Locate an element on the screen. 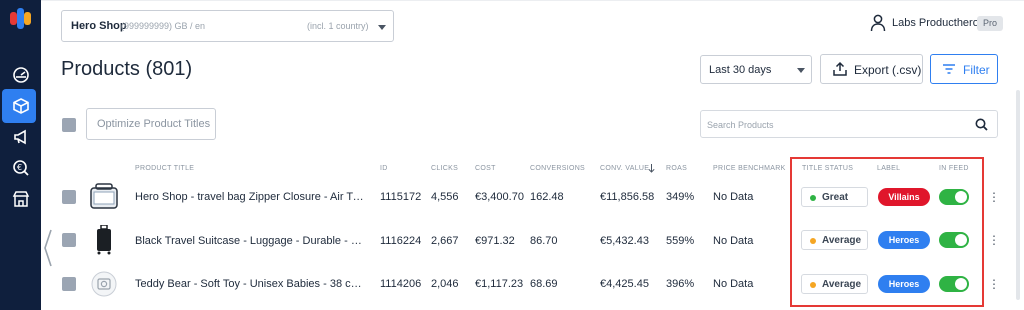 The width and height of the screenshot is (1024, 310). box-icon is located at coordinates (20, 106).